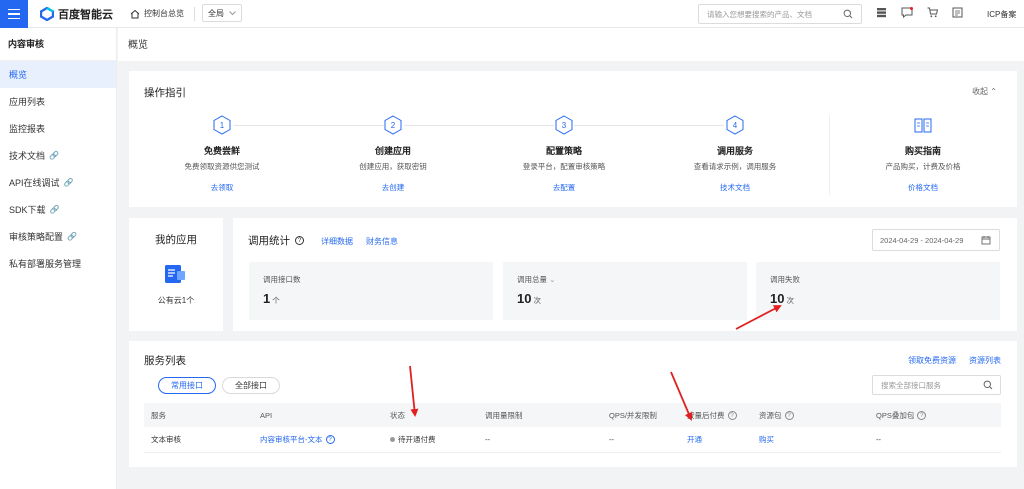  Describe the element at coordinates (735, 166) in the screenshot. I see `step-desc: 查看请求示例，调用服务` at that location.